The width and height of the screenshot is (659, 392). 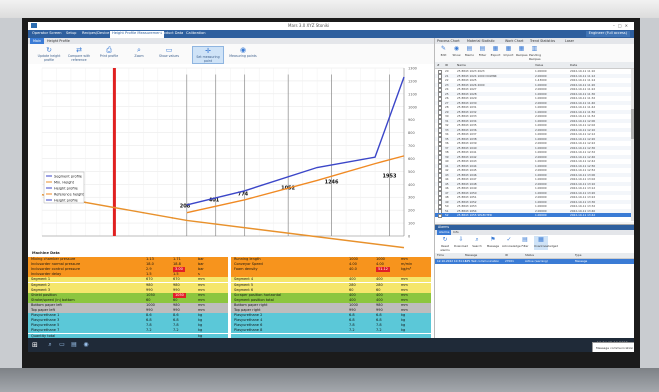 What do you see at coordinates (74, 345) in the screenshot?
I see `explorer-icon: ▤` at bounding box center [74, 345].